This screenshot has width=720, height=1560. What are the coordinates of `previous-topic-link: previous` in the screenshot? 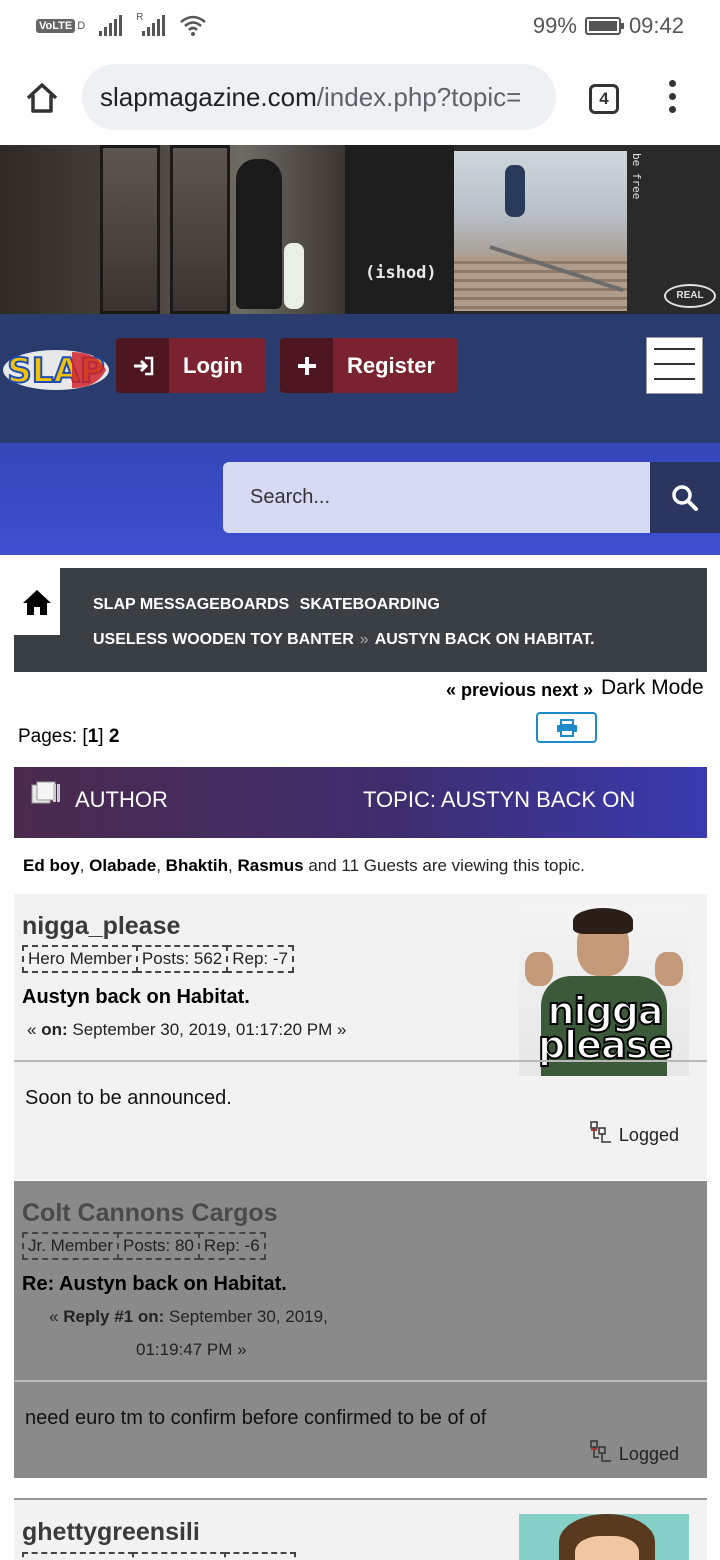 It's located at (498, 690).